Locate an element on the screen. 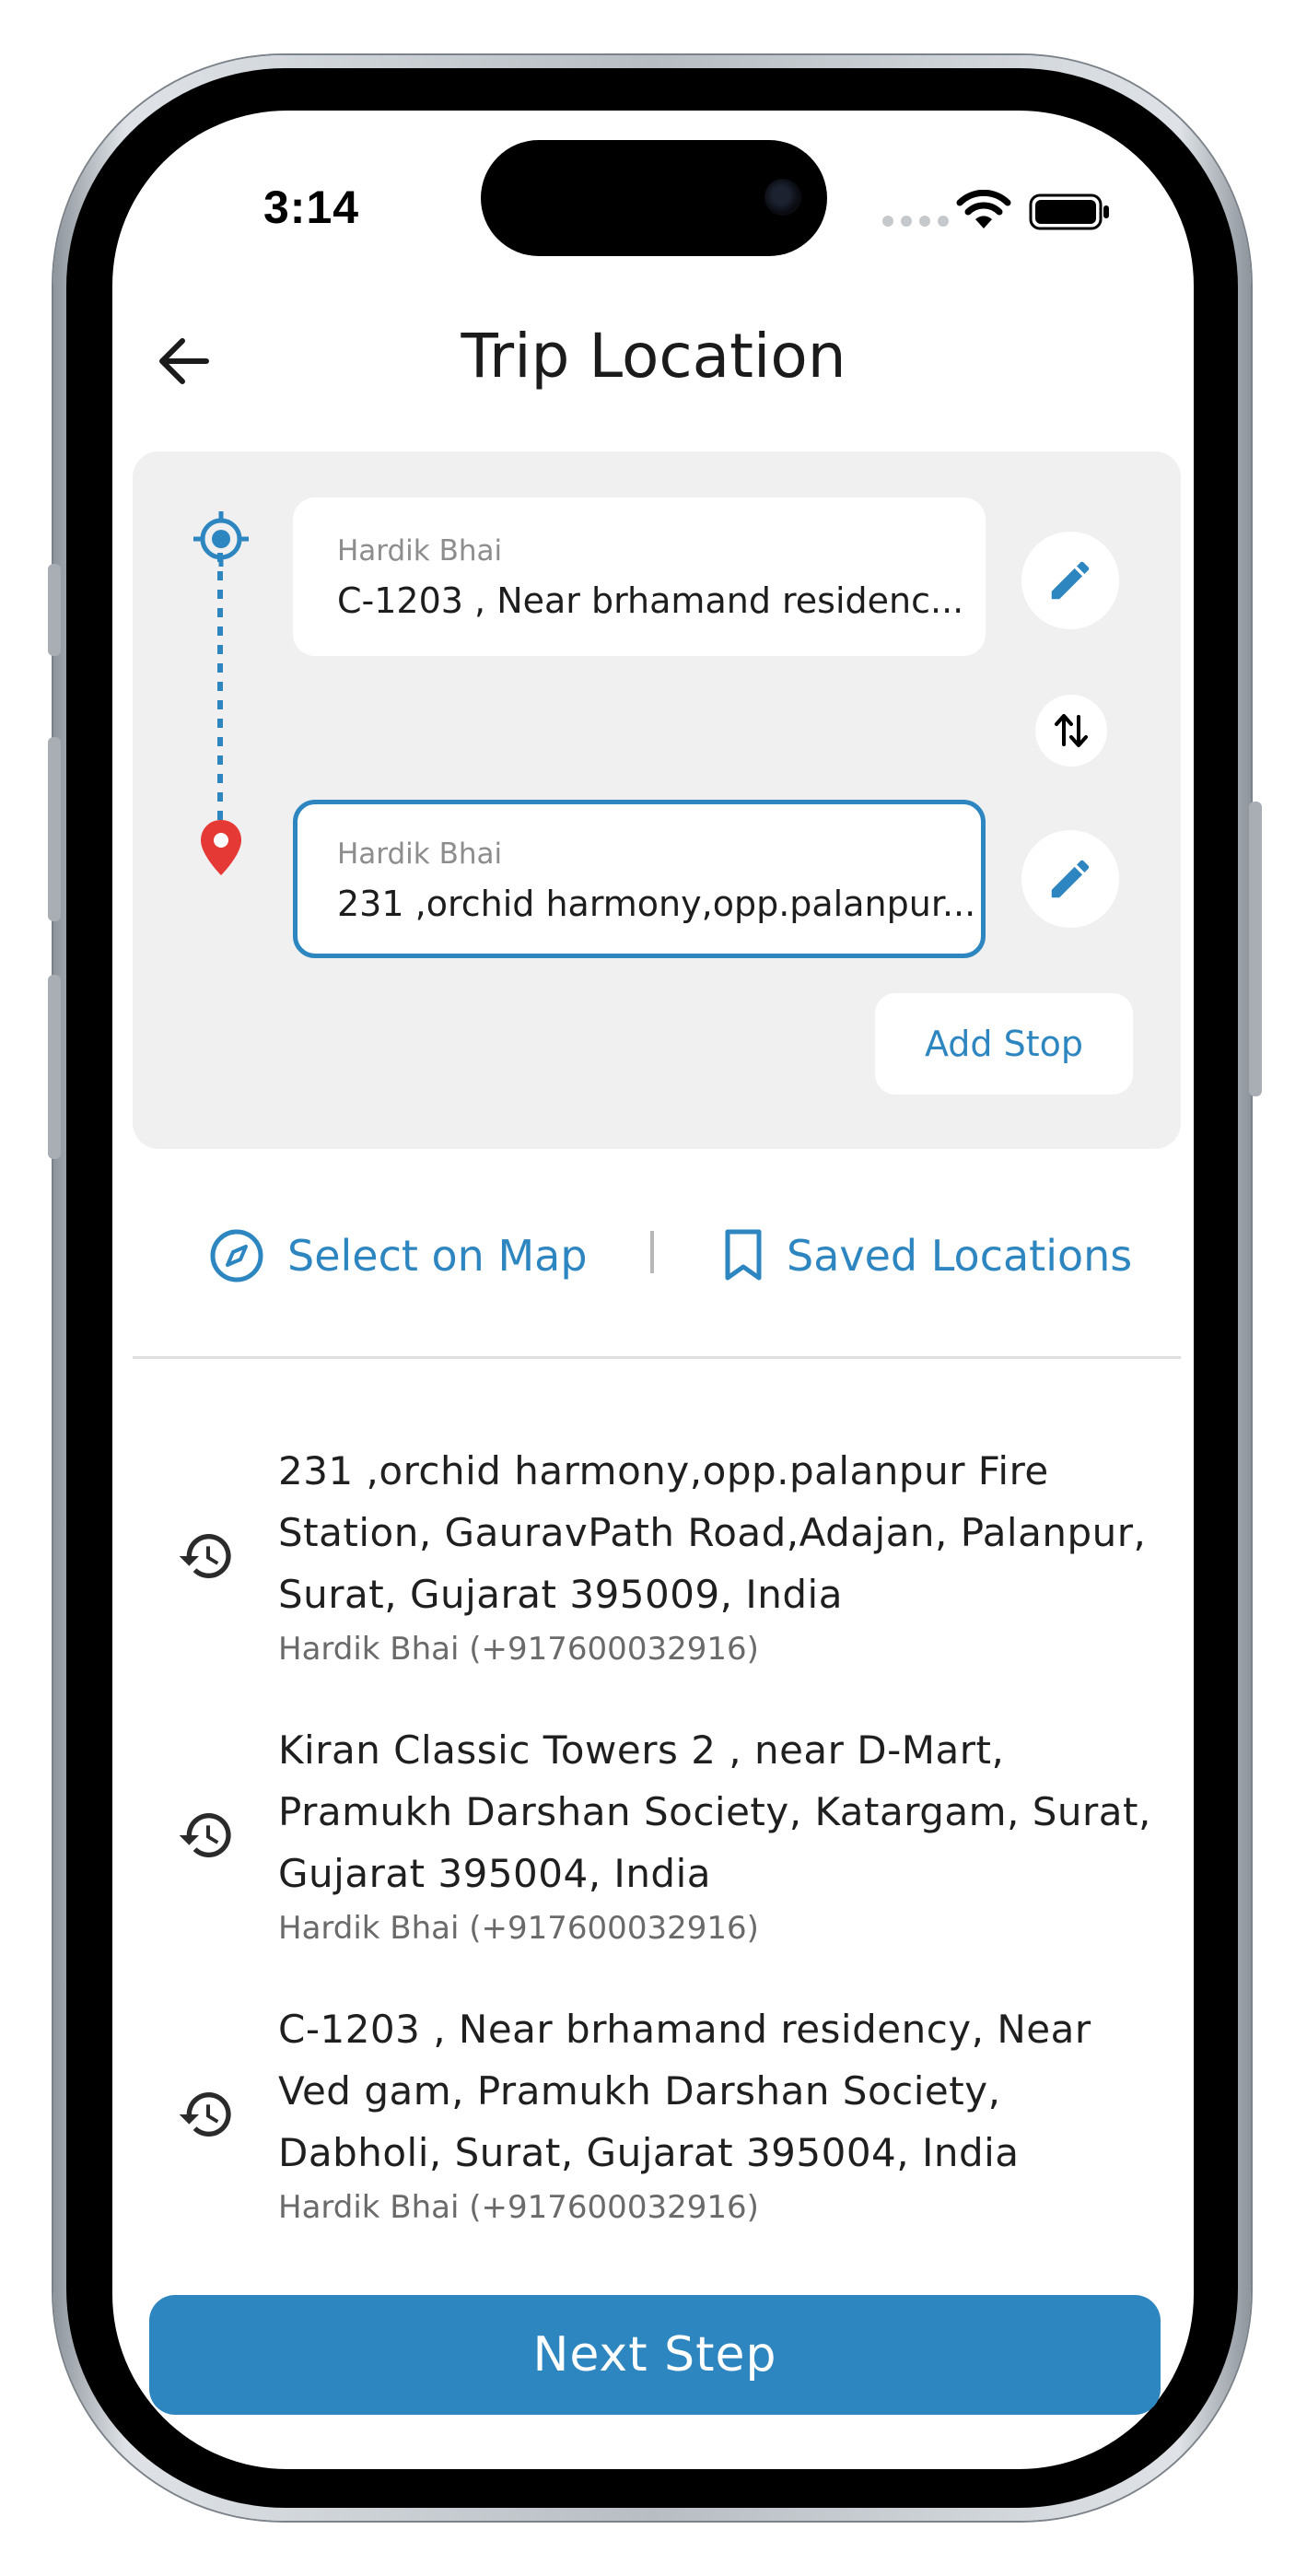 This screenshot has height=2576, width=1307. dropoff-contact-name: Hardik Bhai is located at coordinates (420, 854).